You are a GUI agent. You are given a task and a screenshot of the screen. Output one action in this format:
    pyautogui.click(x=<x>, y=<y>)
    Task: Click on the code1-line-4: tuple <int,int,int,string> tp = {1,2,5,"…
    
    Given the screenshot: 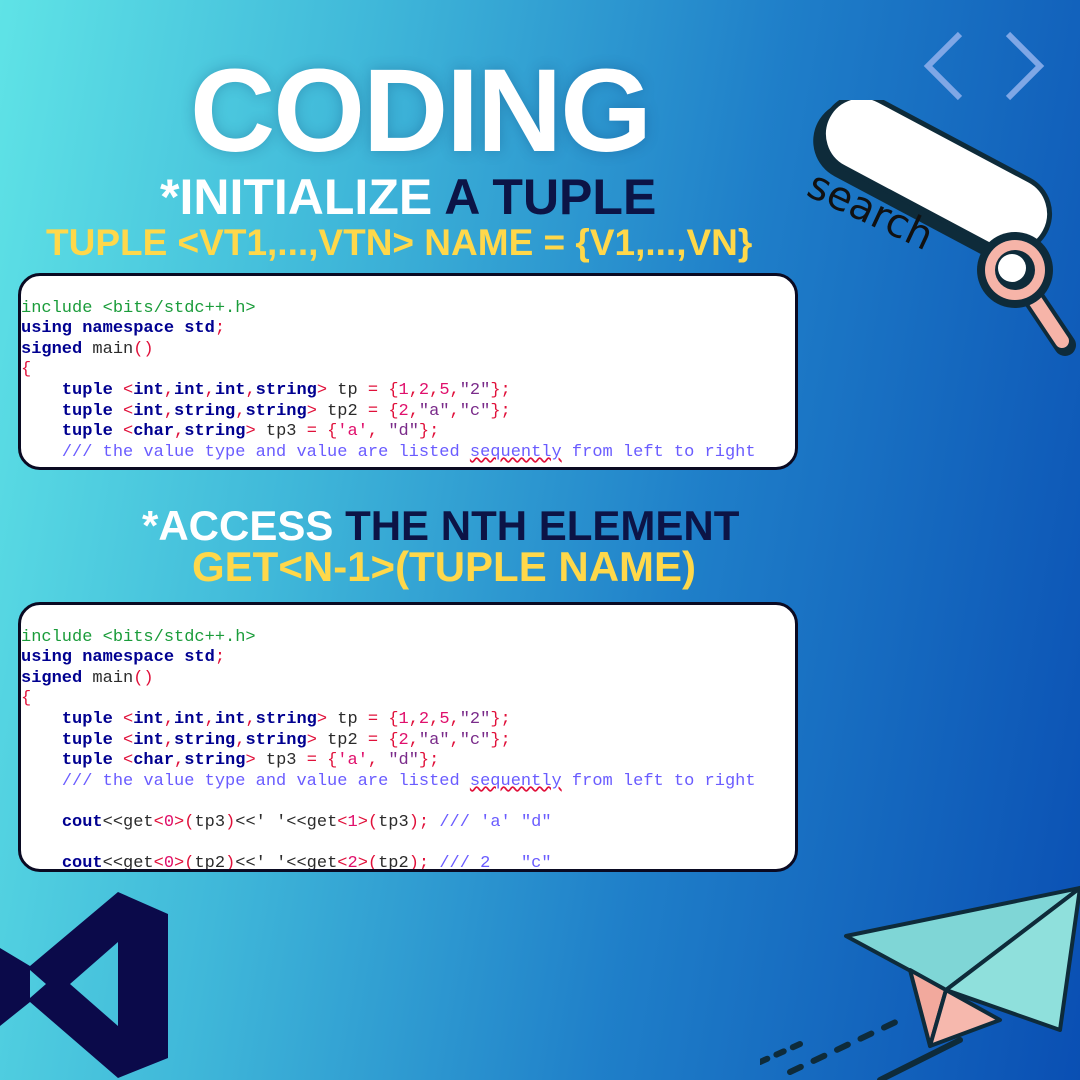 What is the action you would take?
    pyautogui.click(x=286, y=390)
    